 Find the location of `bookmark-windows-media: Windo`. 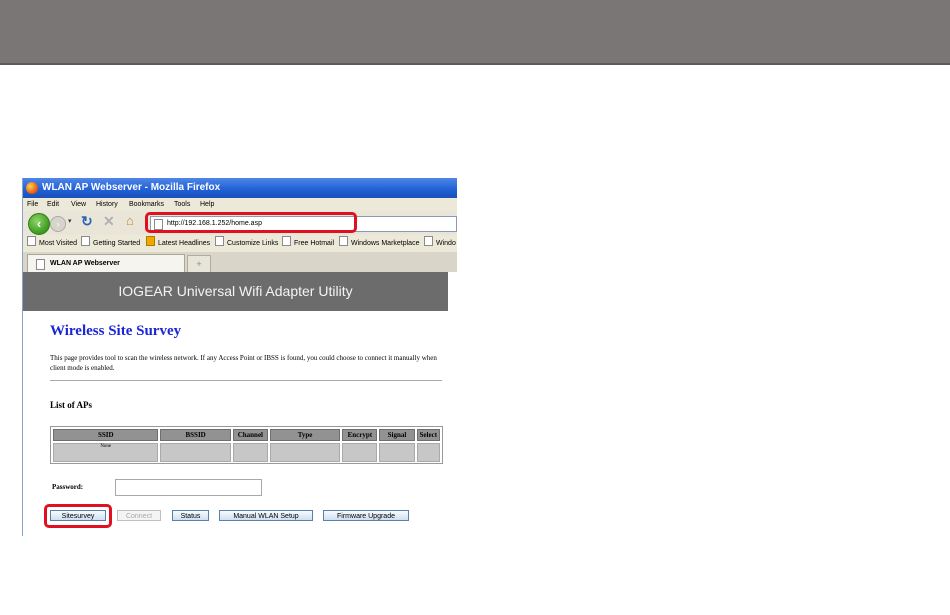

bookmark-windows-media: Windo is located at coordinates (440, 243).